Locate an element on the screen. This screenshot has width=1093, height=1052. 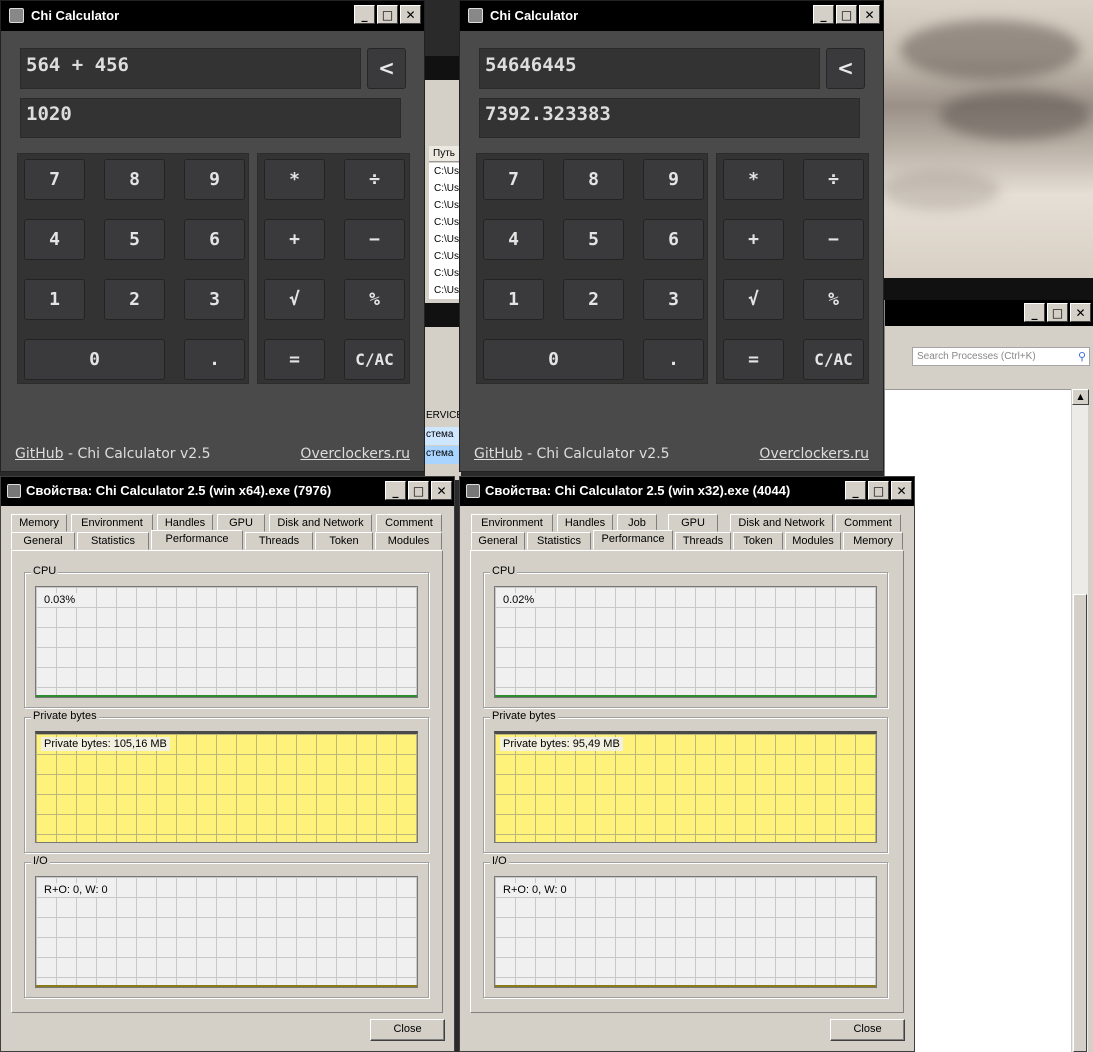
tab-gpu: GPU is located at coordinates (693, 523).